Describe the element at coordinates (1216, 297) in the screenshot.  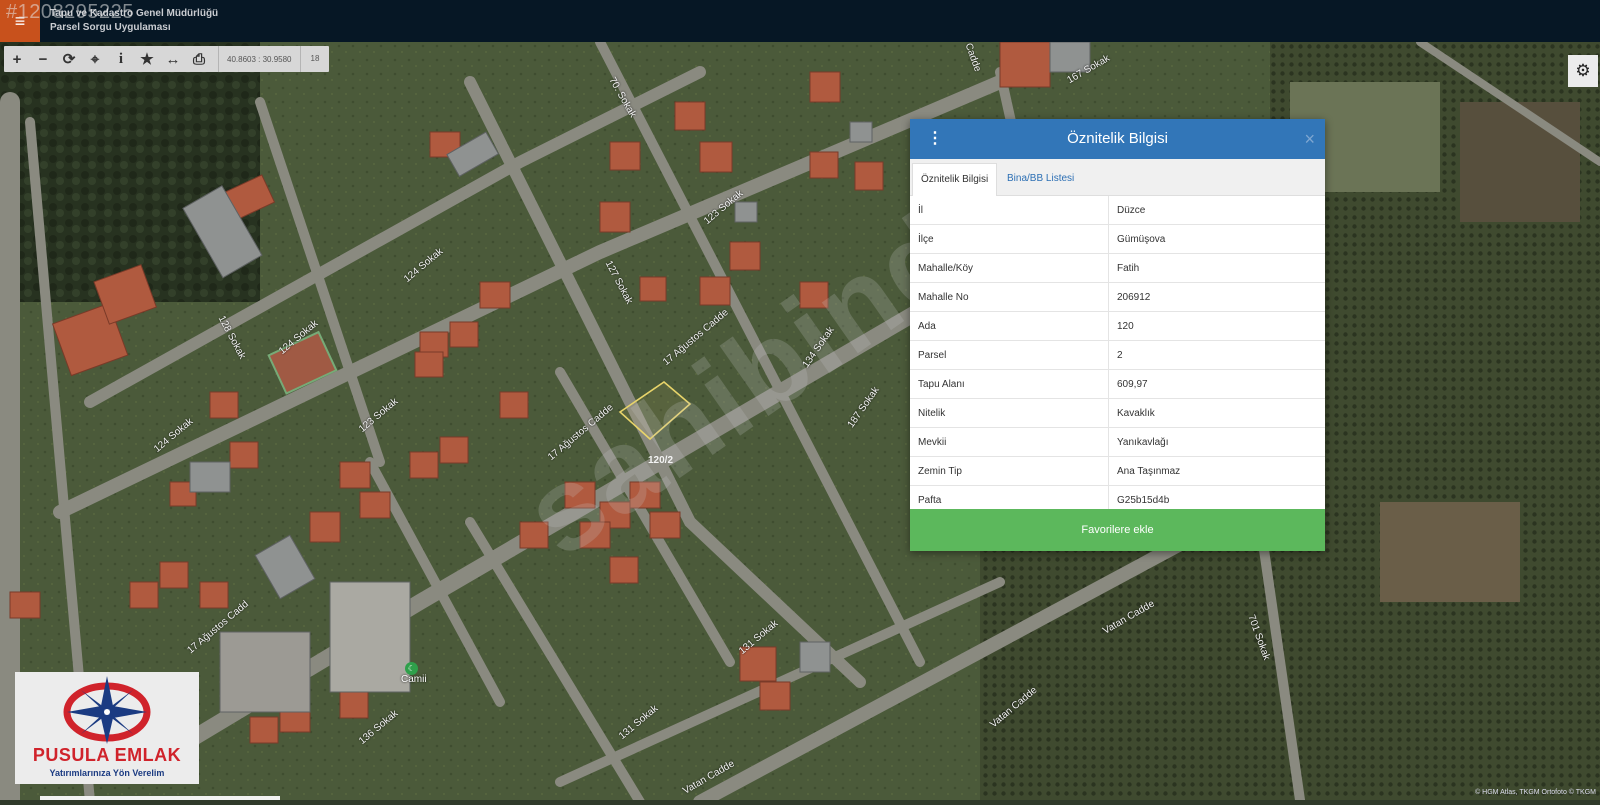
I see `attr-value: 206912` at that location.